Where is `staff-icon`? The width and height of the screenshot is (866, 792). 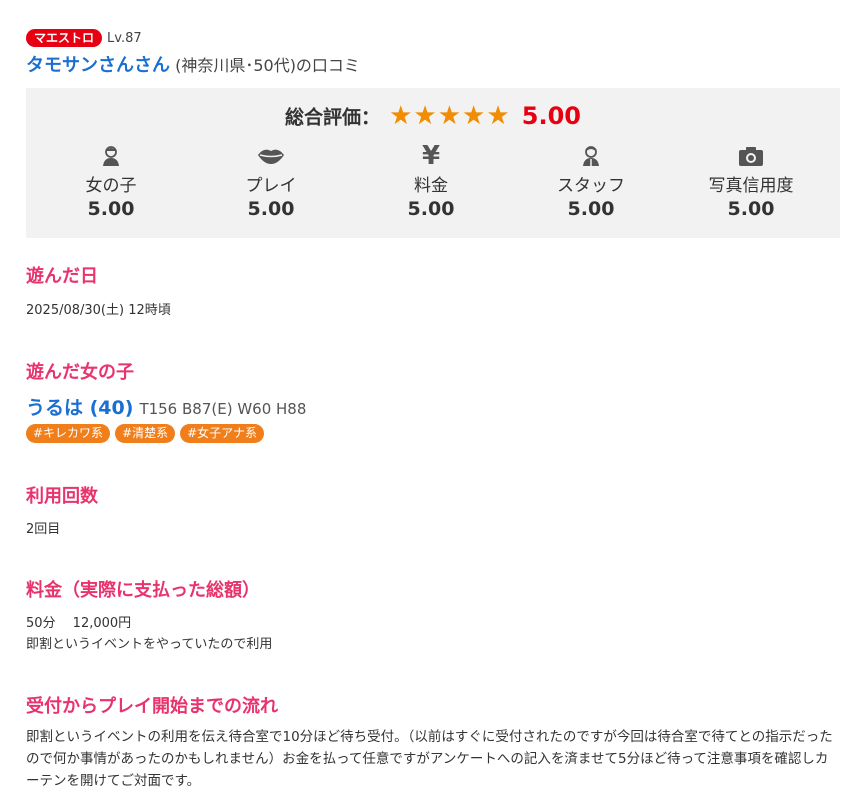 staff-icon is located at coordinates (591, 156).